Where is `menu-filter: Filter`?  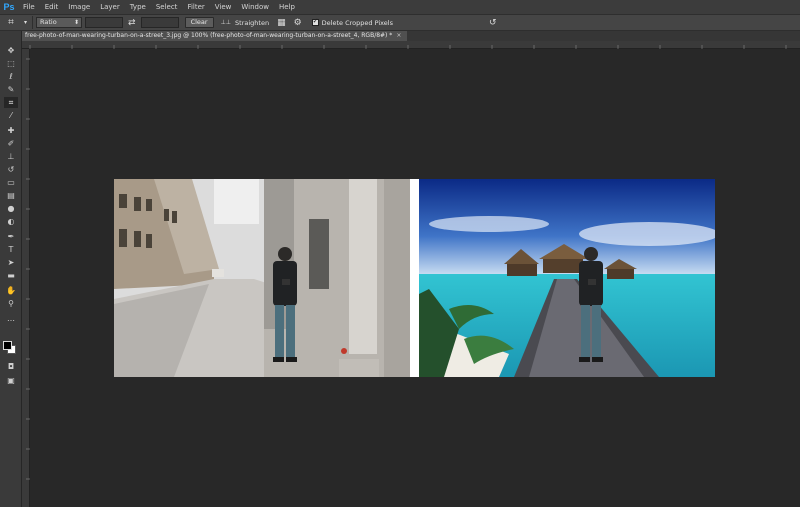 menu-filter: Filter is located at coordinates (195, 7).